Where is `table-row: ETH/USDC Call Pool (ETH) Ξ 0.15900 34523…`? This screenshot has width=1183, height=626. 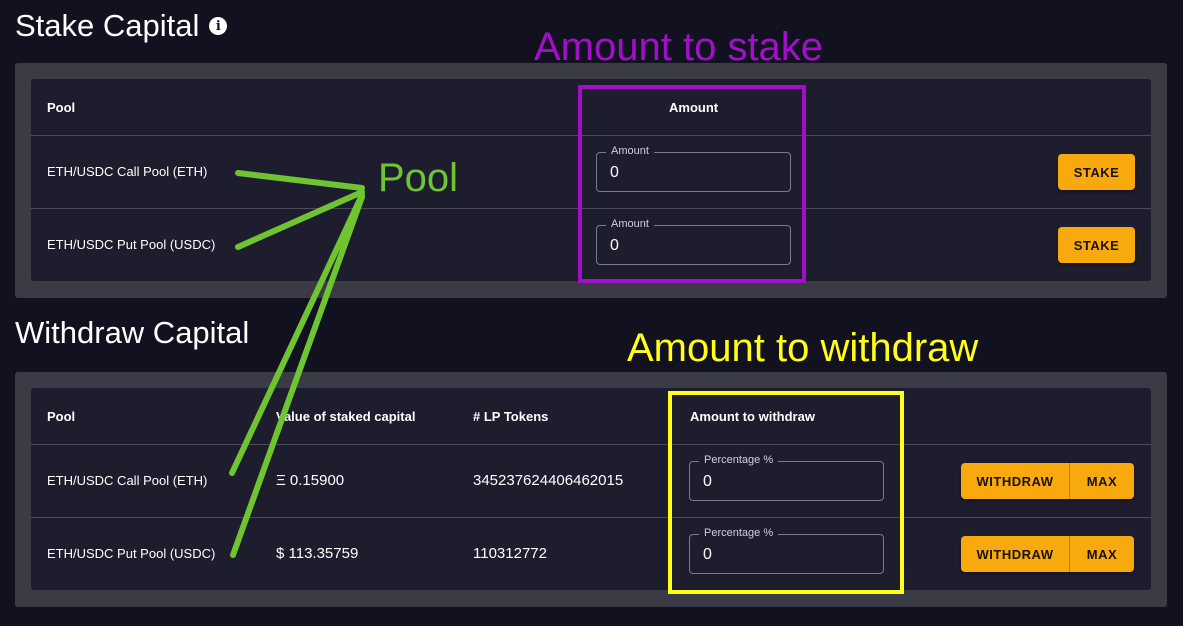 table-row: ETH/USDC Call Pool (ETH) Ξ 0.15900 34523… is located at coordinates (591, 481).